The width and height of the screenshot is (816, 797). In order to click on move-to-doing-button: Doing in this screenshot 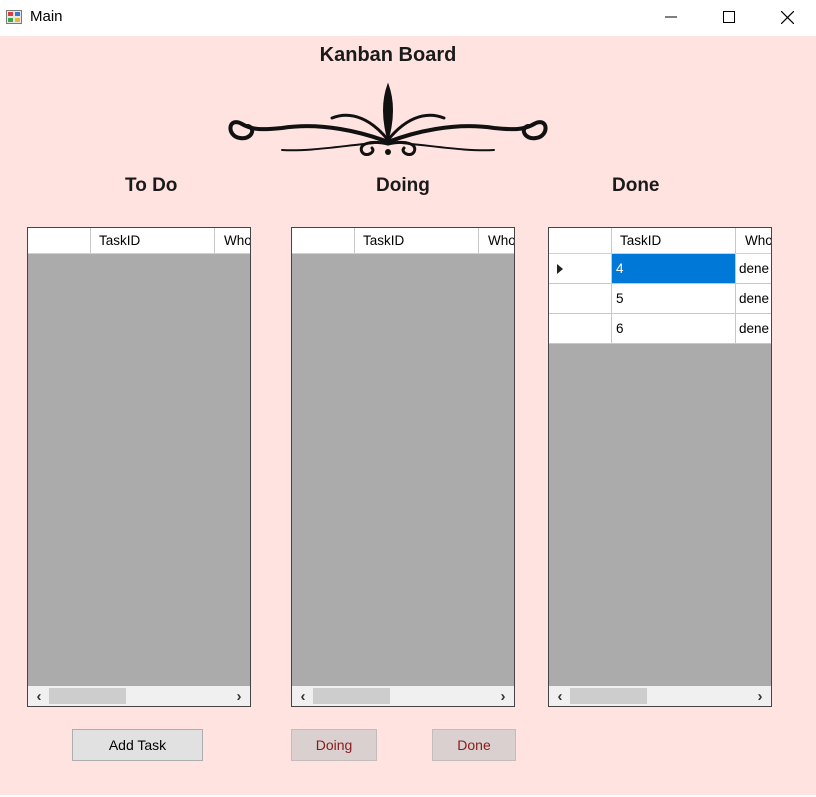, I will do `click(334, 745)`.